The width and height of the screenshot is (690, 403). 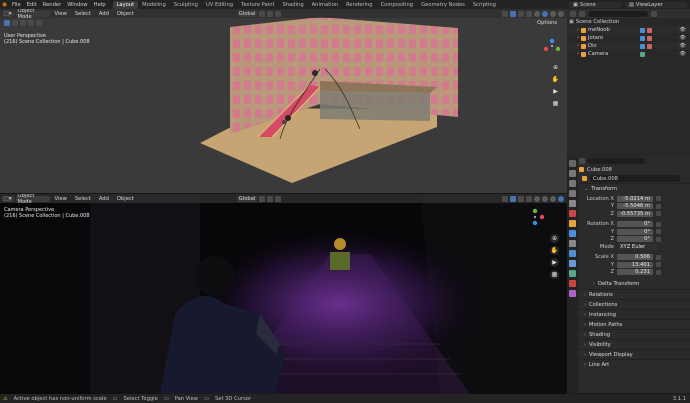 I want to click on scale-z-field: 0.231, so click(x=635, y=272).